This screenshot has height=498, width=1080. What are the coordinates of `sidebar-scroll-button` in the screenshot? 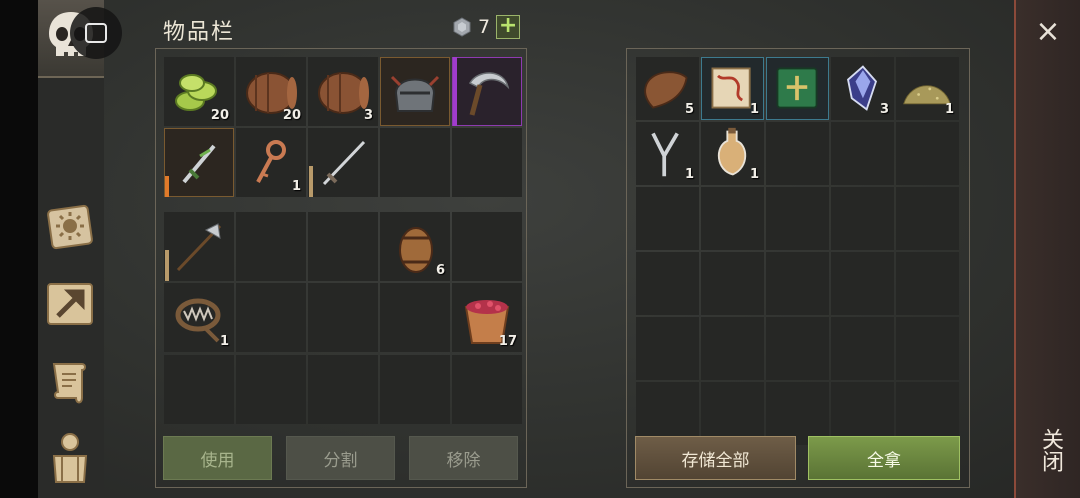 It's located at (70, 382).